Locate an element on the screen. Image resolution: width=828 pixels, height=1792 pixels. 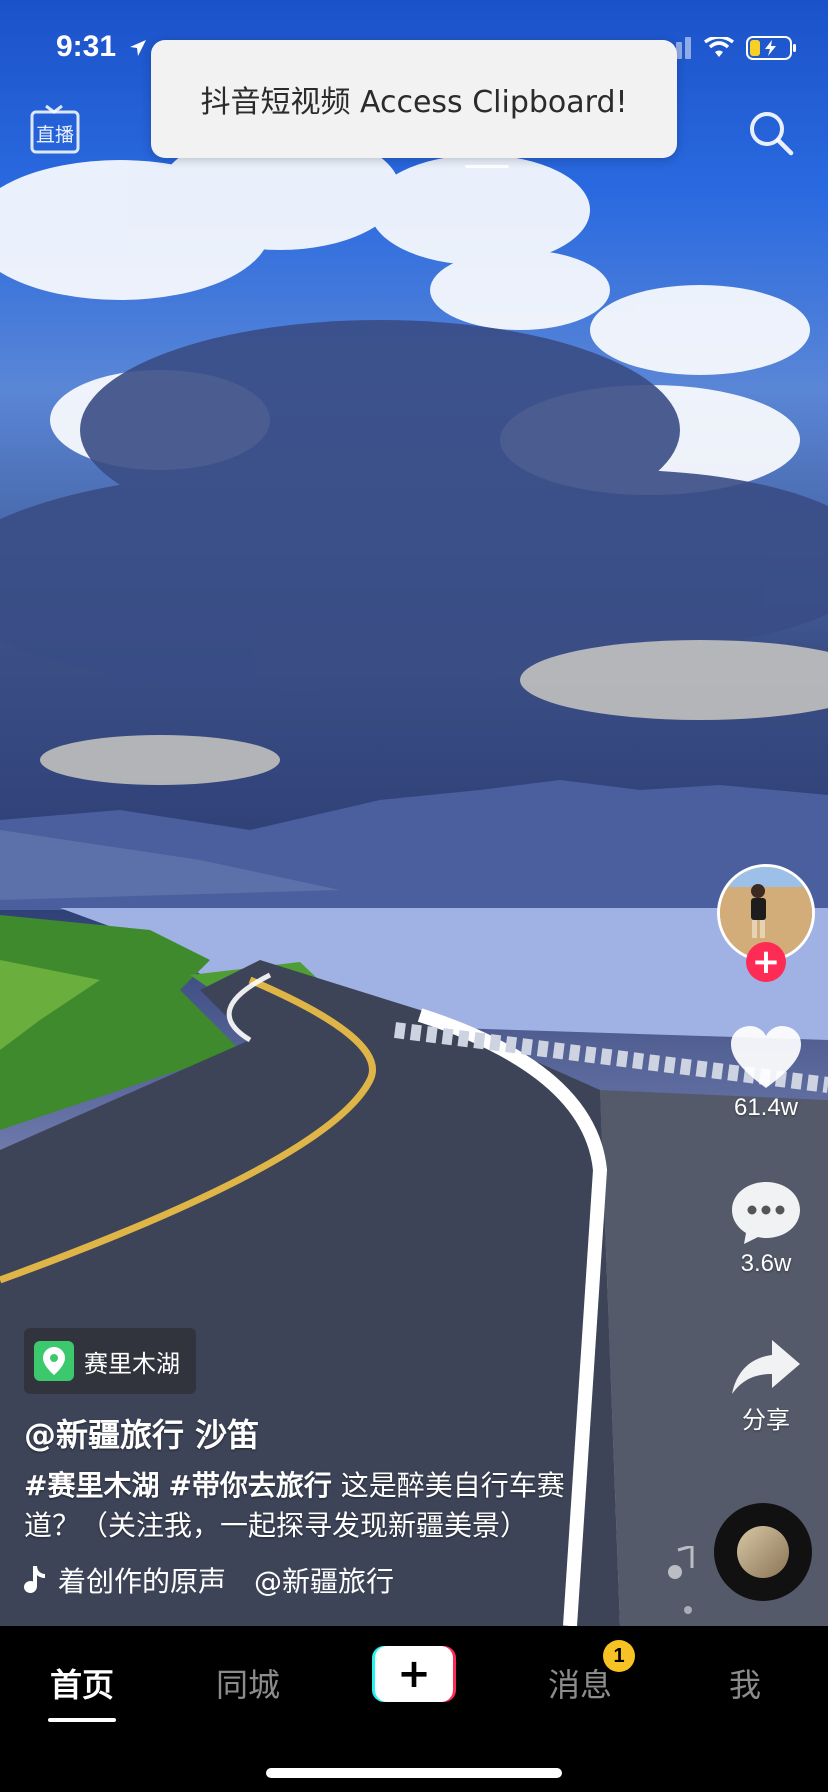
tab-nearby: 同城 is located at coordinates (248, 1683).